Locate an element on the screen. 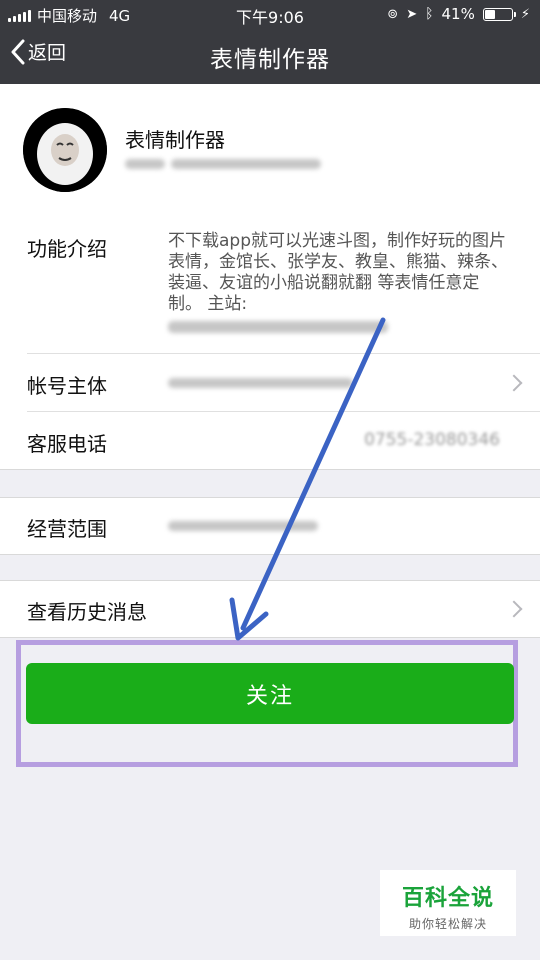 This screenshot has height=960, width=540. watermark-title: 百科全说 is located at coordinates (447, 898).